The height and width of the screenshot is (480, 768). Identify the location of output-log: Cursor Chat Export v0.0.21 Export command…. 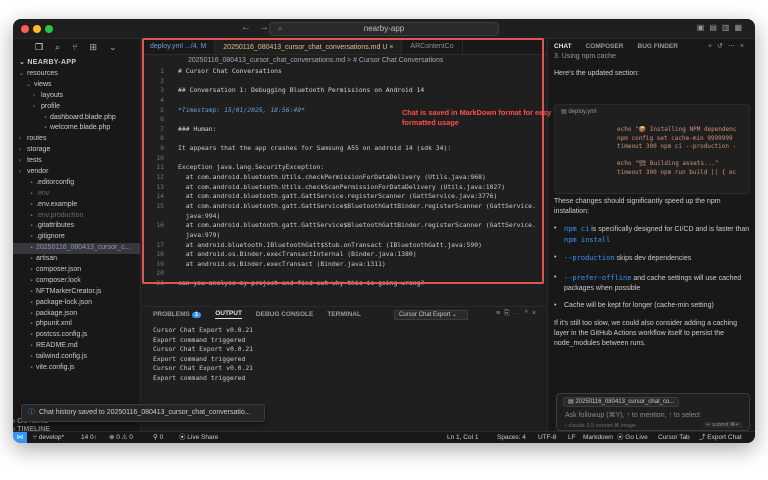
(344, 354).